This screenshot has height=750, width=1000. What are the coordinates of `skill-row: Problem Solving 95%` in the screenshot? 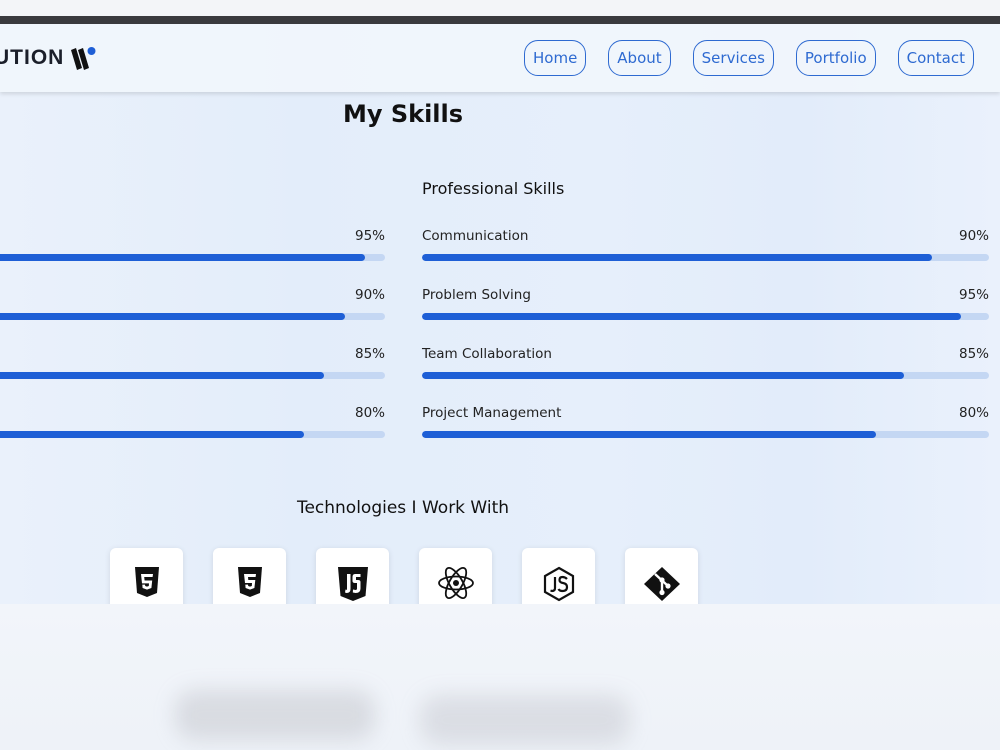 It's located at (705, 307).